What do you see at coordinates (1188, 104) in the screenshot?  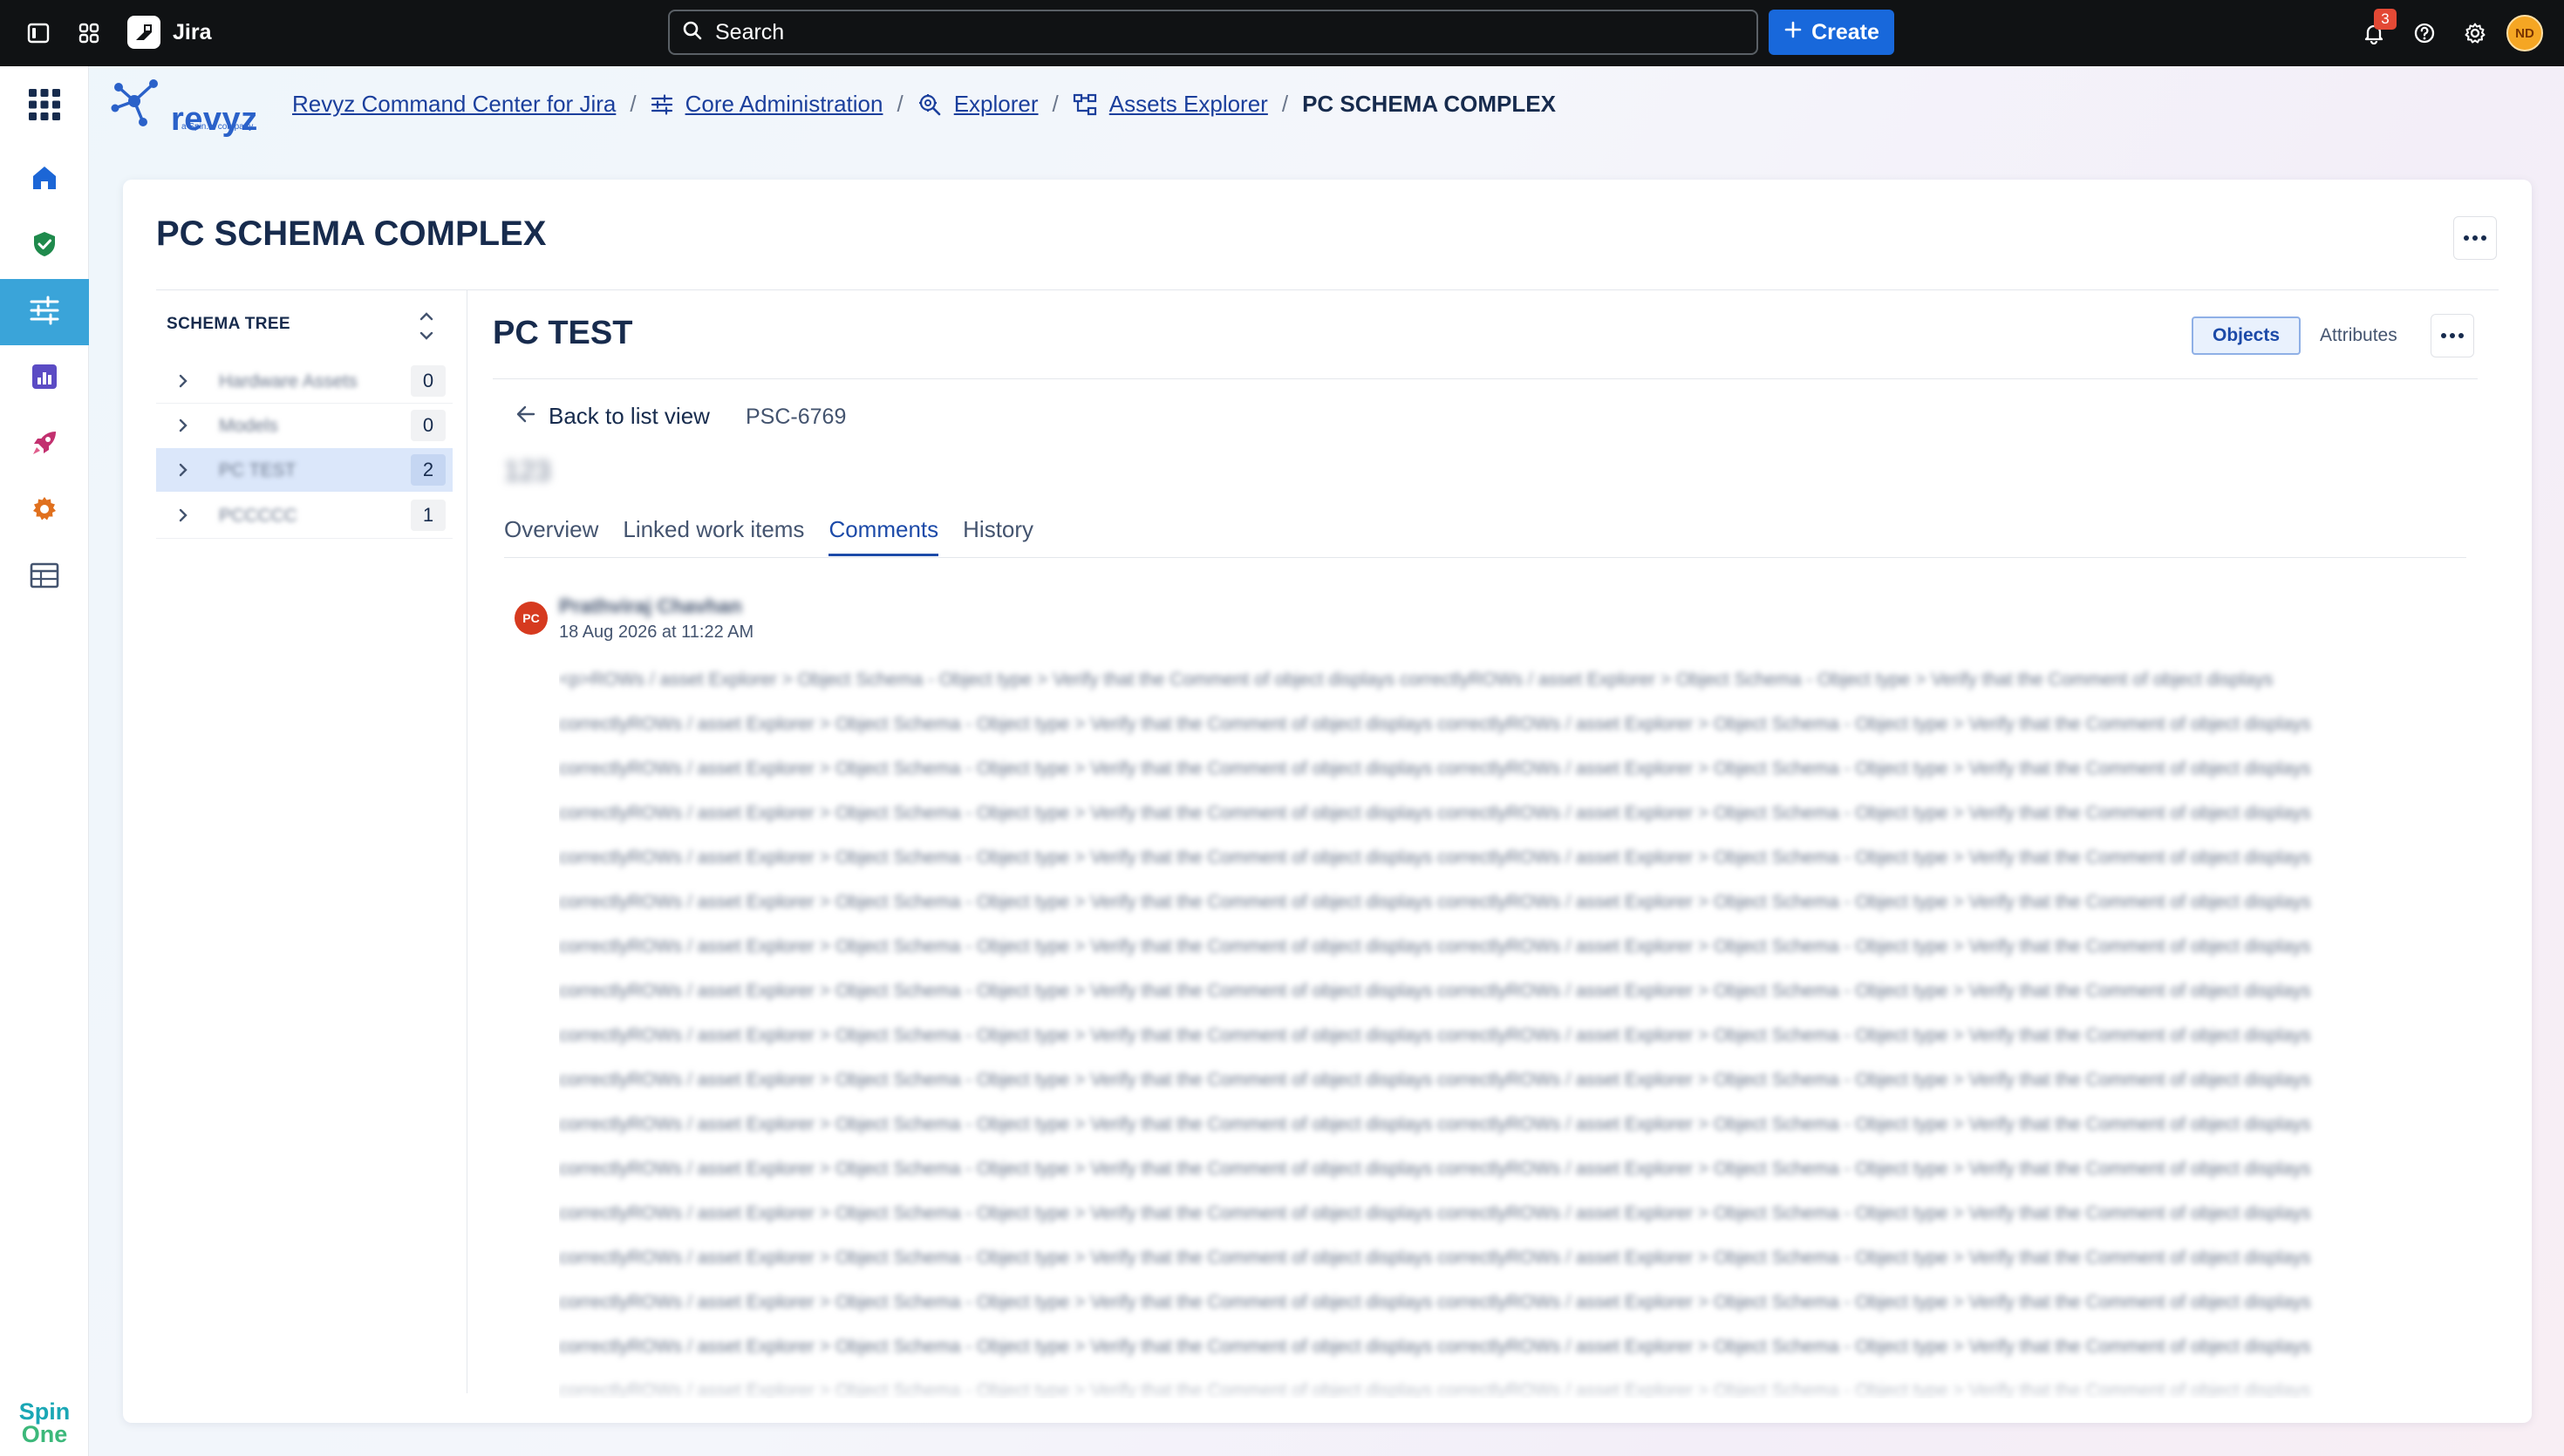 I see `breadcrumb-link-assets-explorer: Assets Explorer` at bounding box center [1188, 104].